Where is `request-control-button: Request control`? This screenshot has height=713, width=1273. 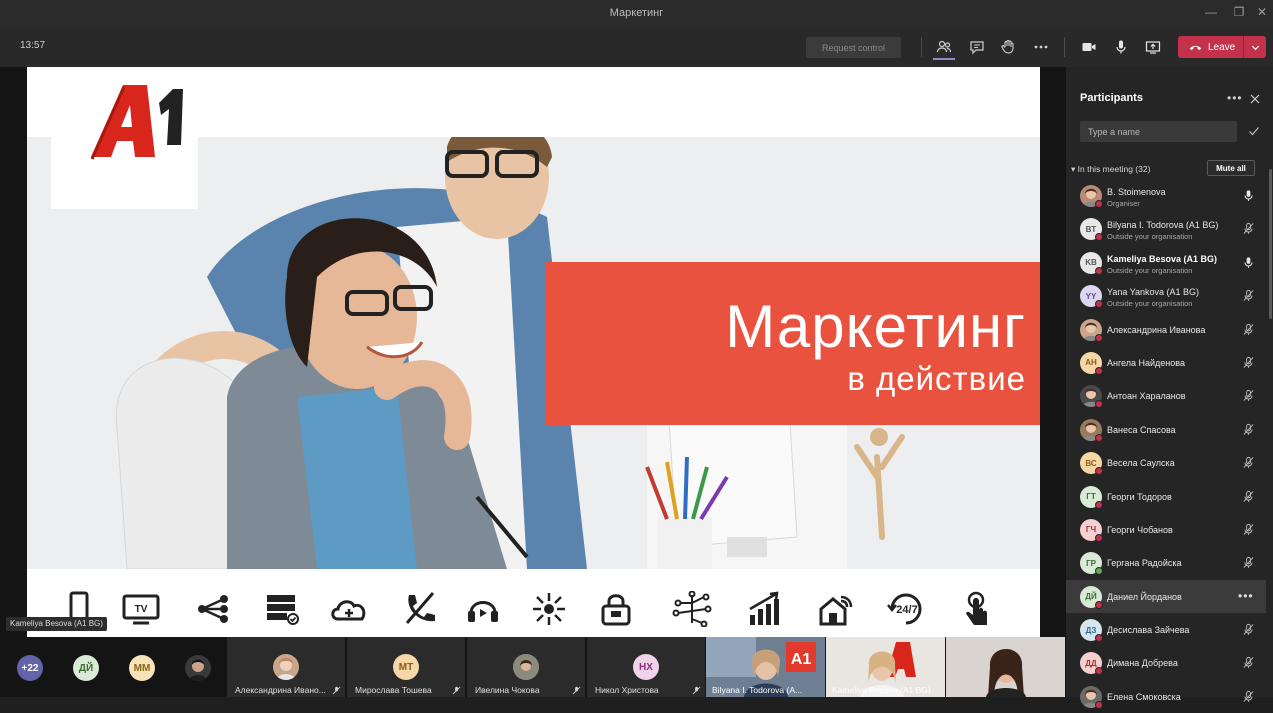
request-control-button: Request control is located at coordinates (853, 47).